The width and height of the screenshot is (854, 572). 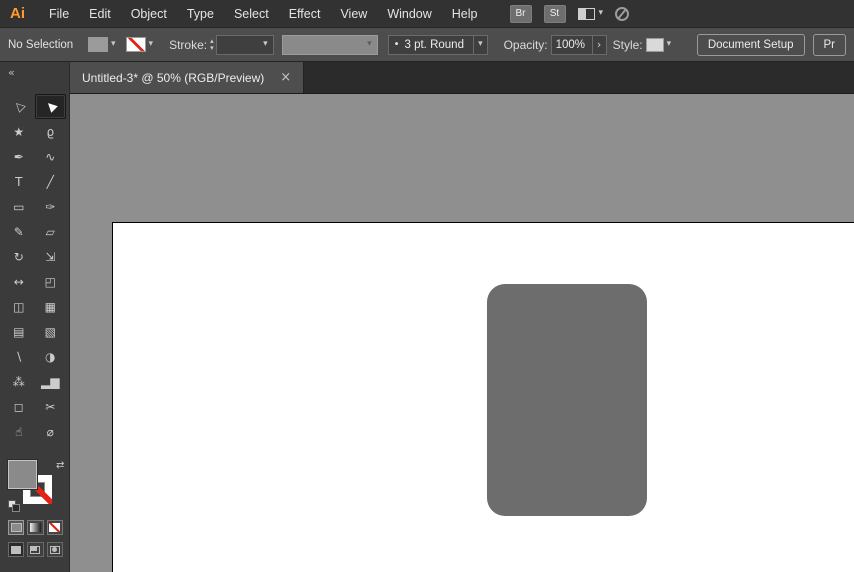 What do you see at coordinates (60, 465) in the screenshot?
I see `swap-fill-stroke-button: ⇄` at bounding box center [60, 465].